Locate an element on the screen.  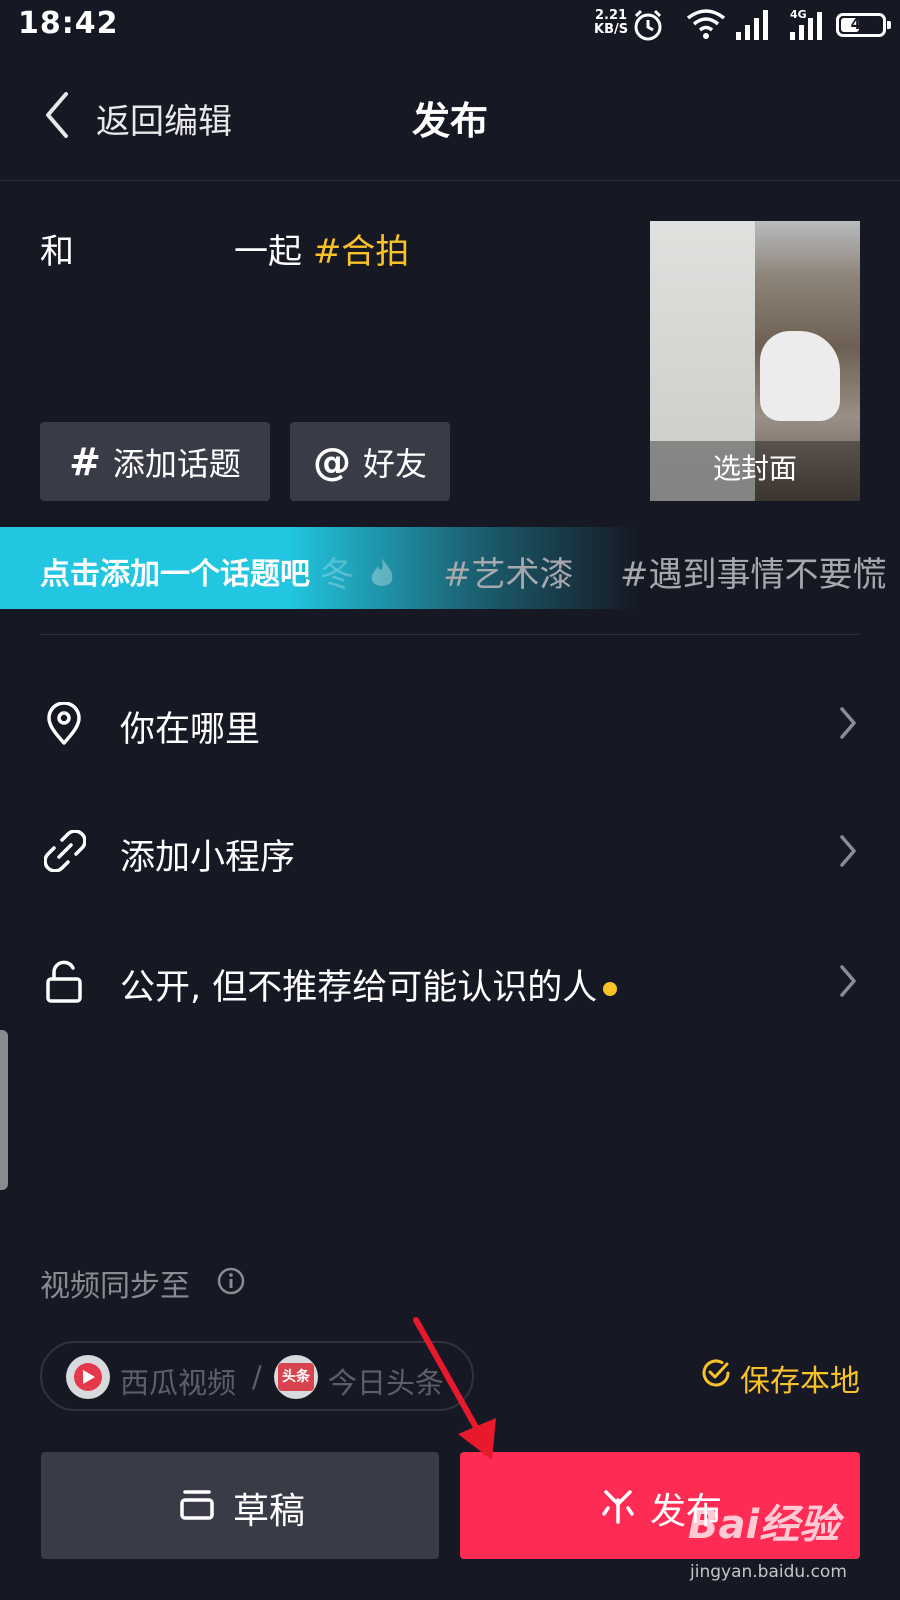
alarm-icon is located at coordinates (648, 25).